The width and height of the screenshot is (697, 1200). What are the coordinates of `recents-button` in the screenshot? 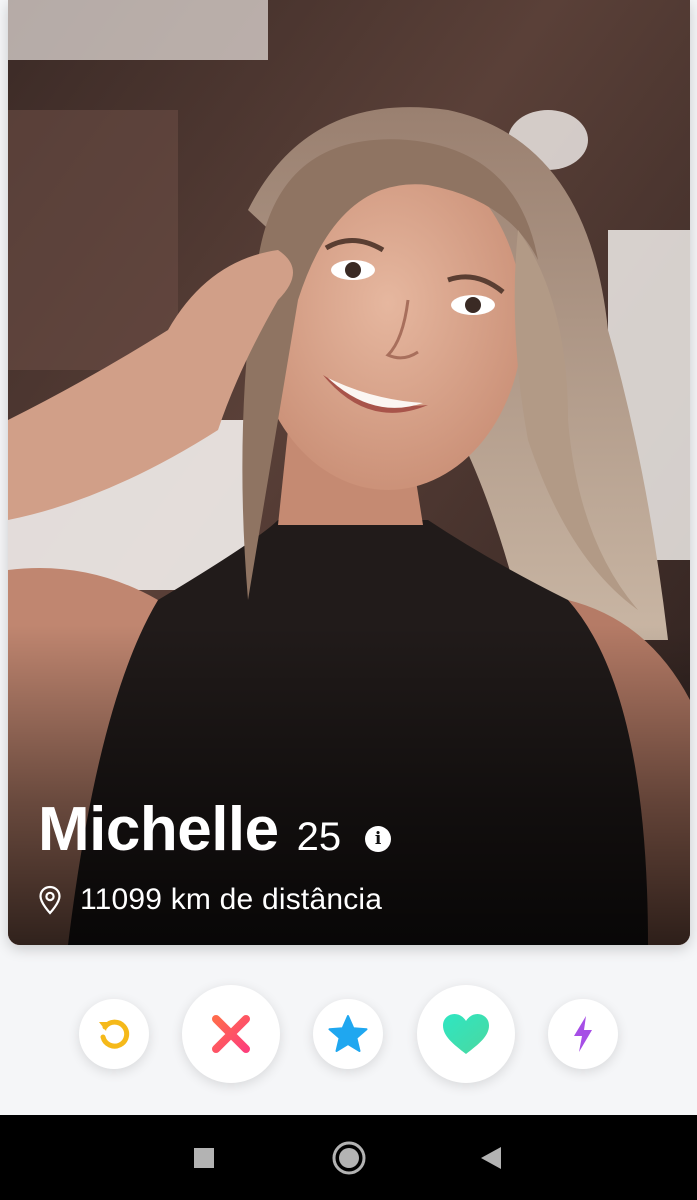 It's located at (204, 1160).